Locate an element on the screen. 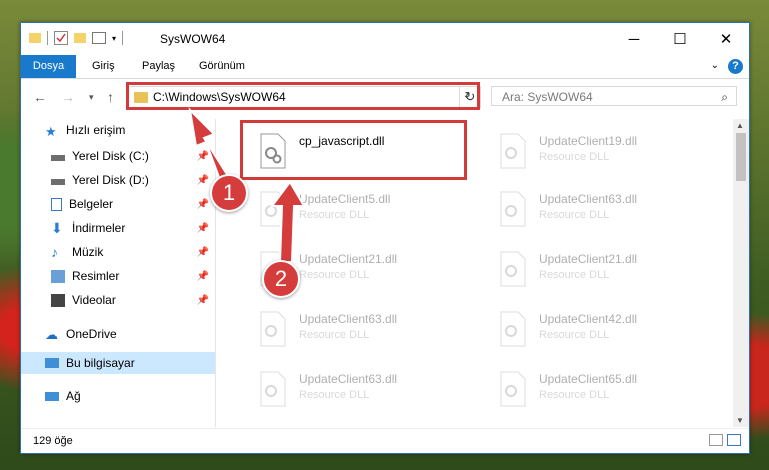 The height and width of the screenshot is (470, 769). arrow-to-address is located at coordinates (209, 144).